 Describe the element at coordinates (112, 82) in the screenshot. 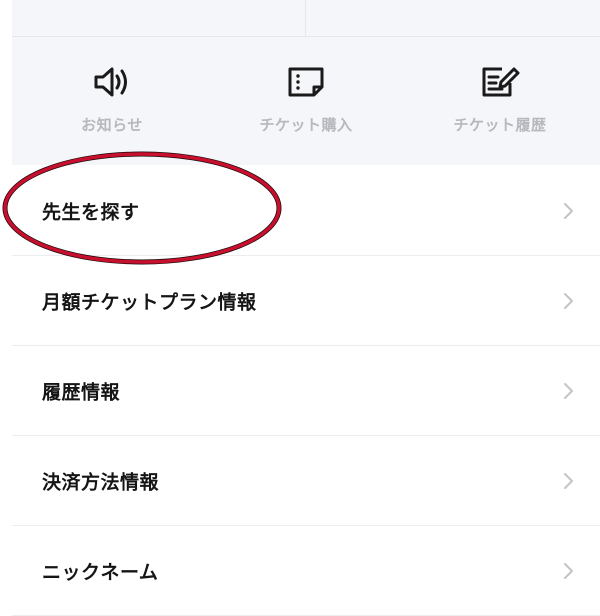

I see `speaker-icon` at that location.